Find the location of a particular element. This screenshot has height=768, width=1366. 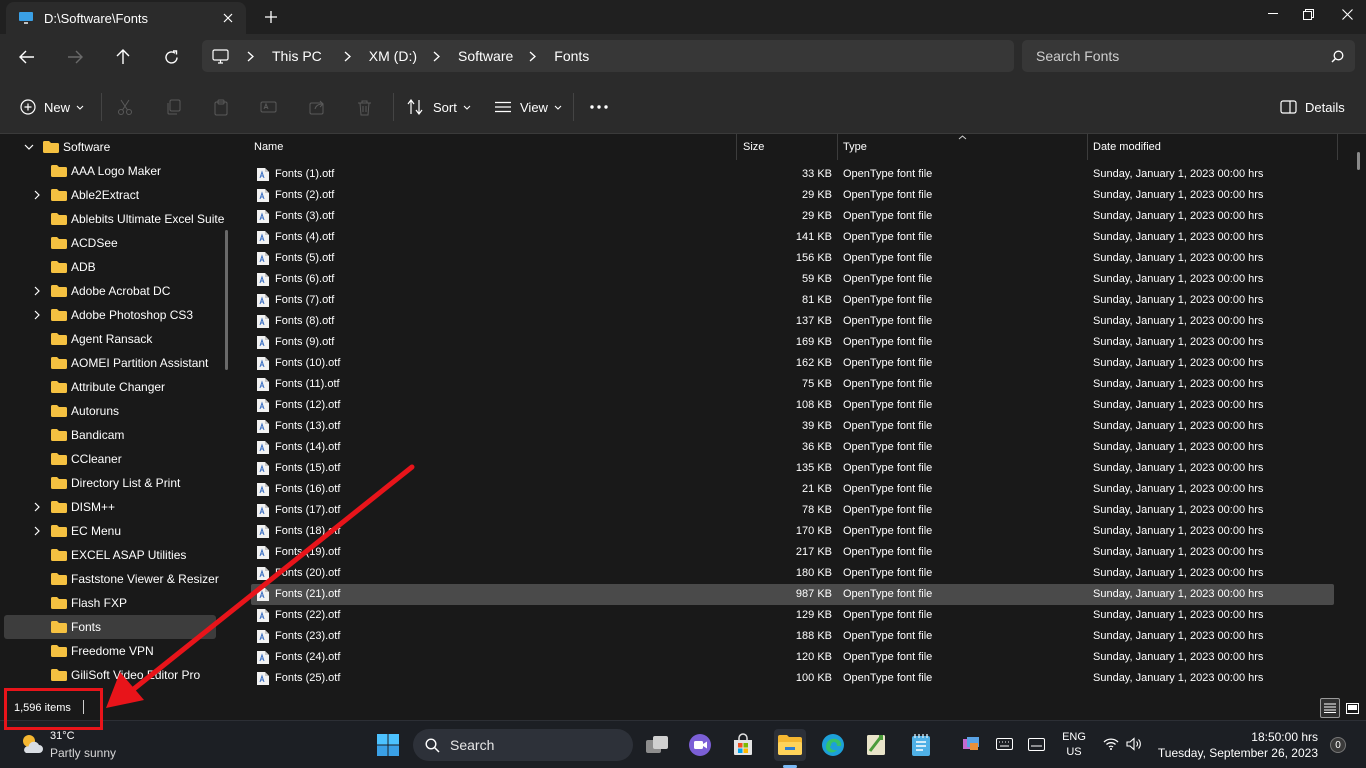

edge-browser-button is located at coordinates (833, 745).